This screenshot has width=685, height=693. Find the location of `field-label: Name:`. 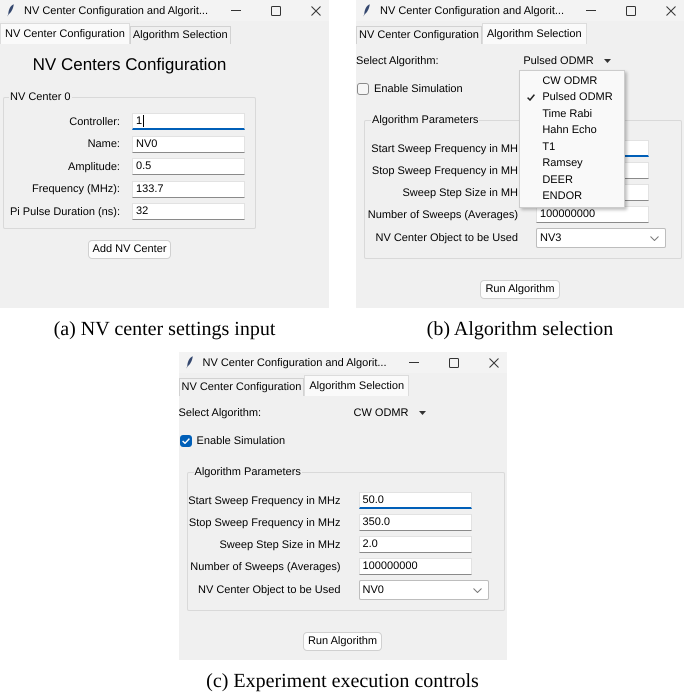

field-label: Name: is located at coordinates (104, 144).